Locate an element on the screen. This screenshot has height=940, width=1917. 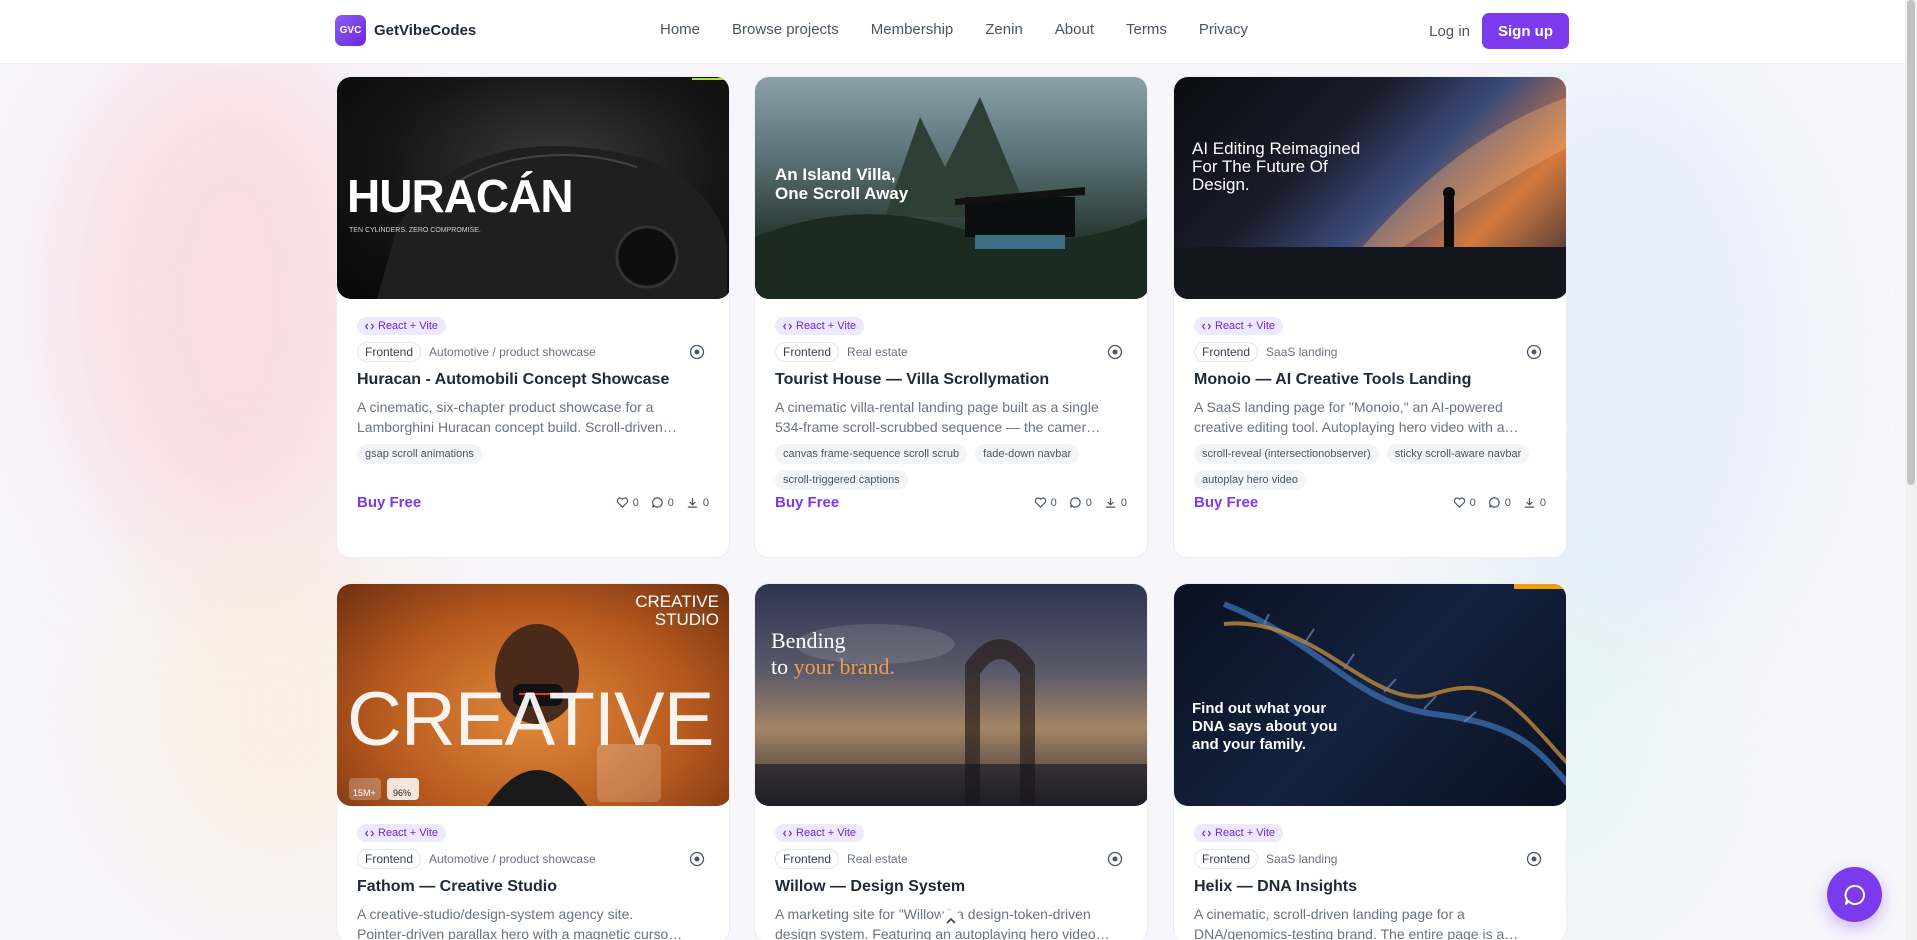
comments-count: 0 is located at coordinates (670, 502).